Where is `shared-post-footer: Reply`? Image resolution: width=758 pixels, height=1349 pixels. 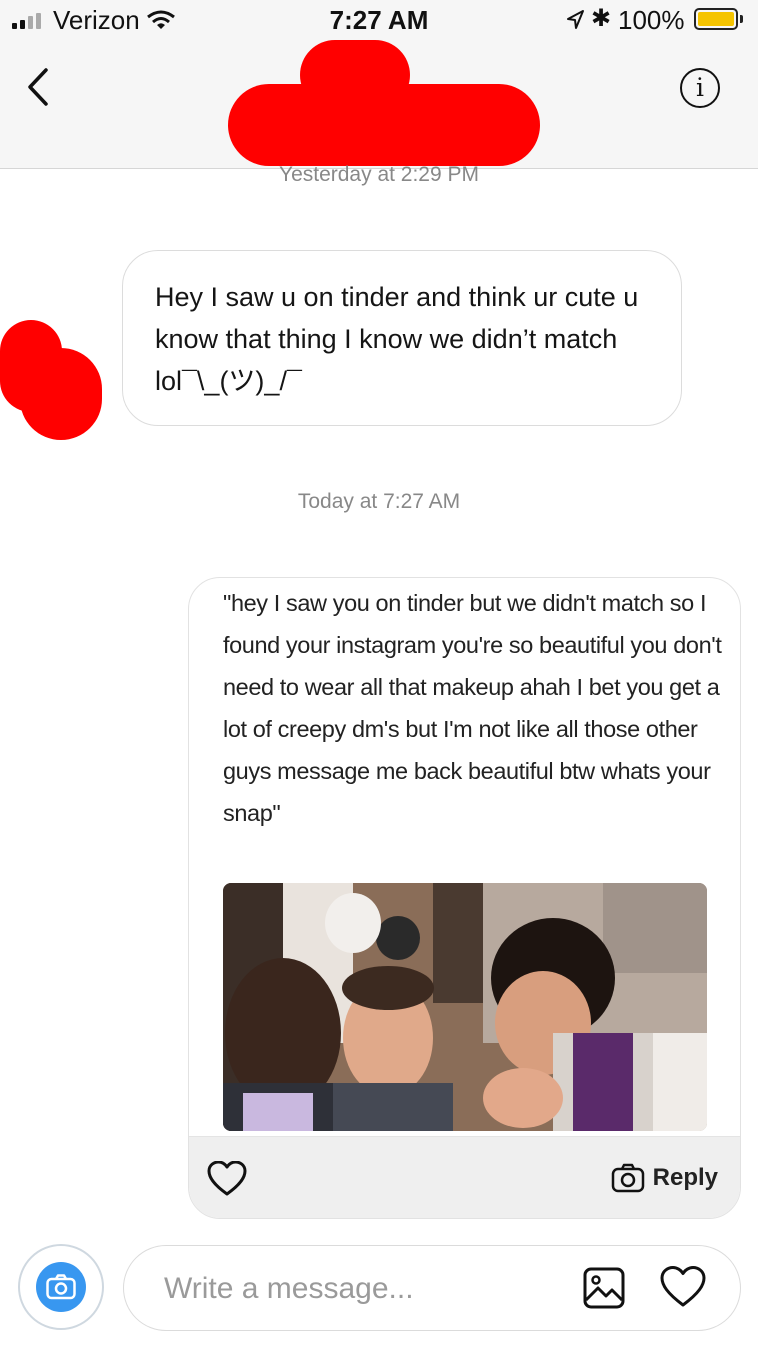 shared-post-footer: Reply is located at coordinates (464, 1177).